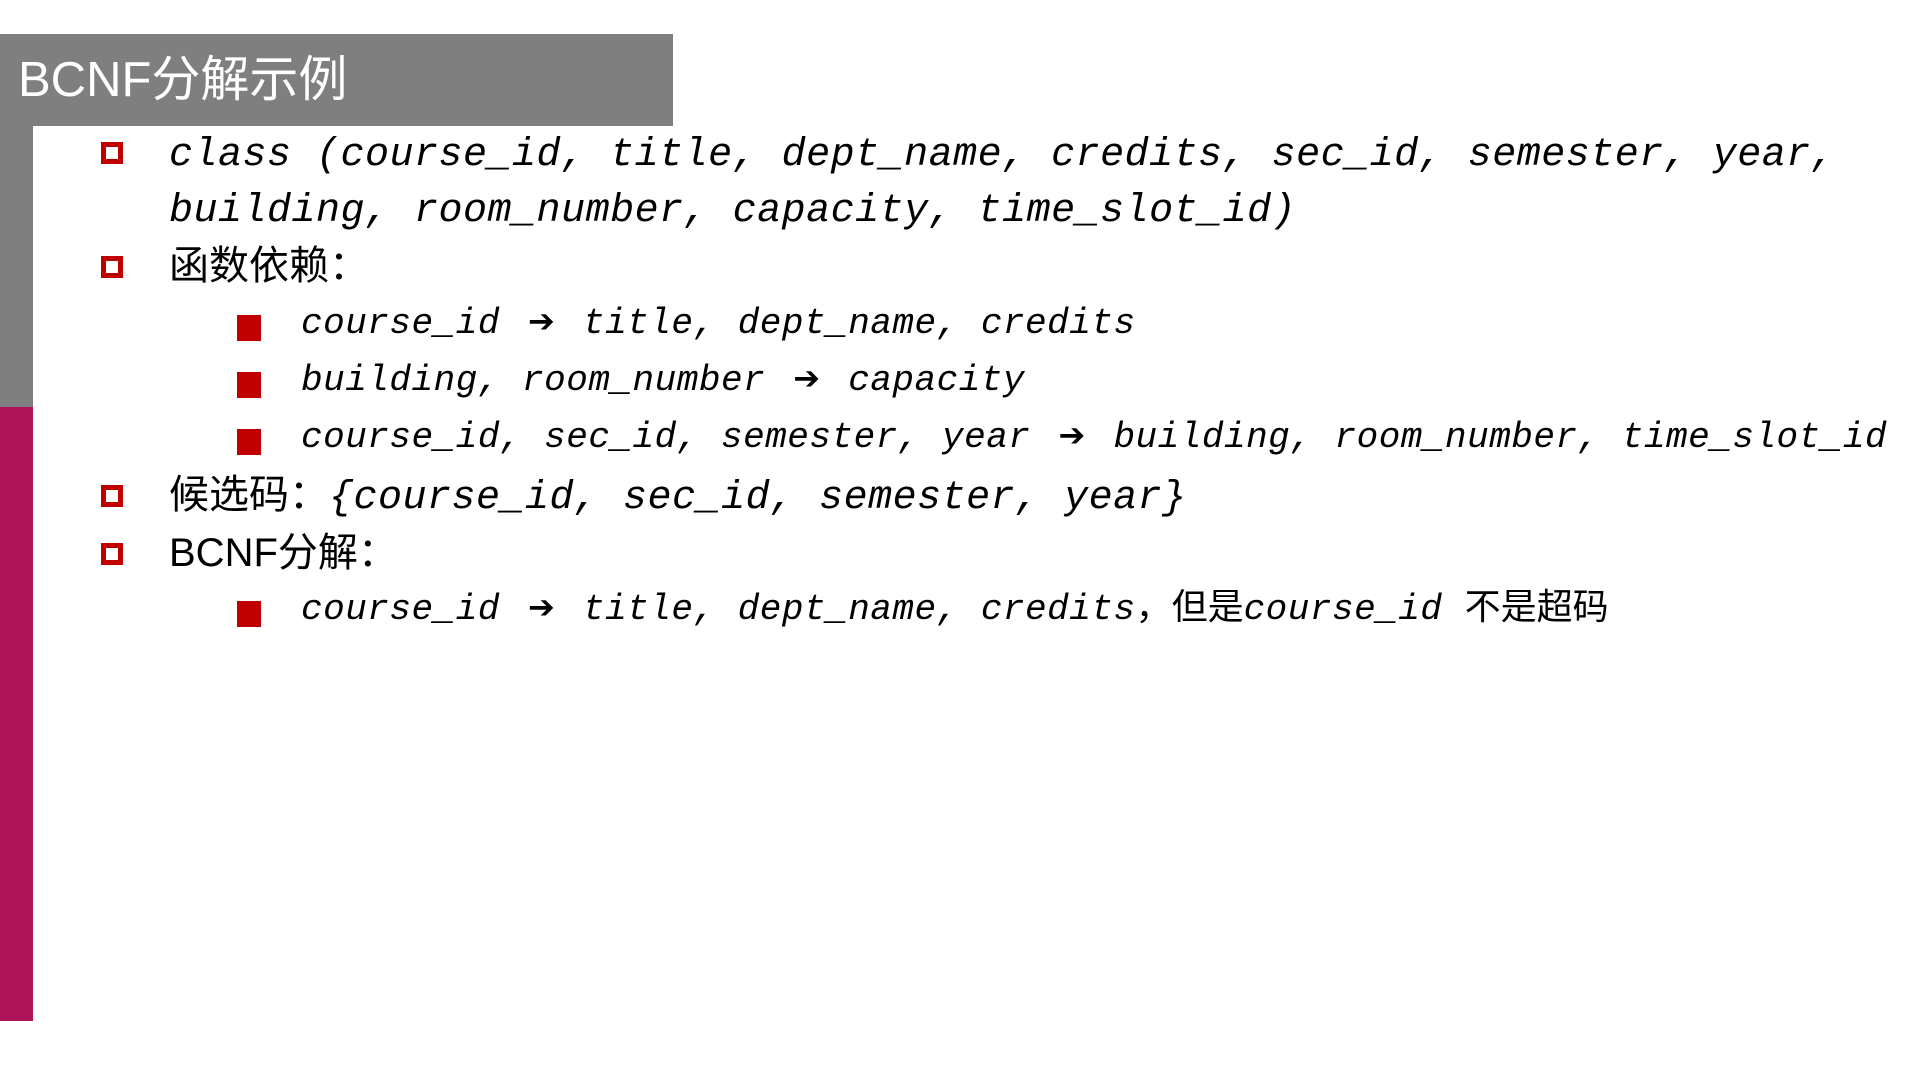 The image size is (1920, 1080). Describe the element at coordinates (1189, 607) in the screenshot. I see `label-text: ，但是` at that location.